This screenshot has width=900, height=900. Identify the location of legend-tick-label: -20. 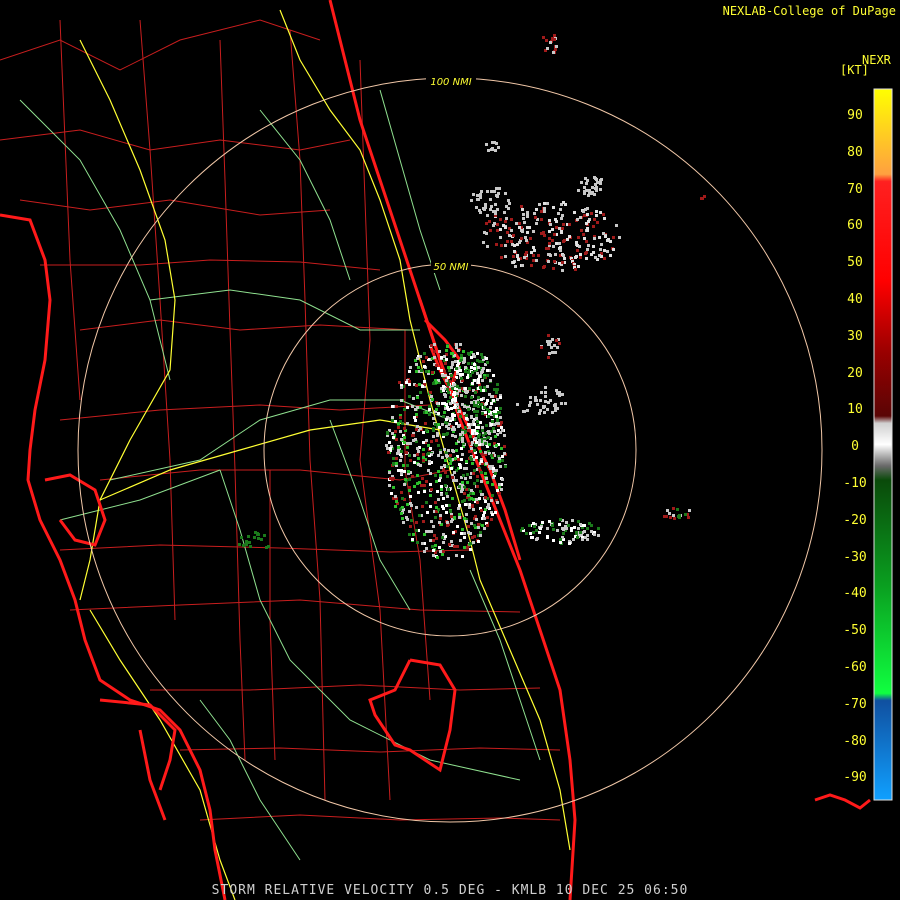
(855, 520).